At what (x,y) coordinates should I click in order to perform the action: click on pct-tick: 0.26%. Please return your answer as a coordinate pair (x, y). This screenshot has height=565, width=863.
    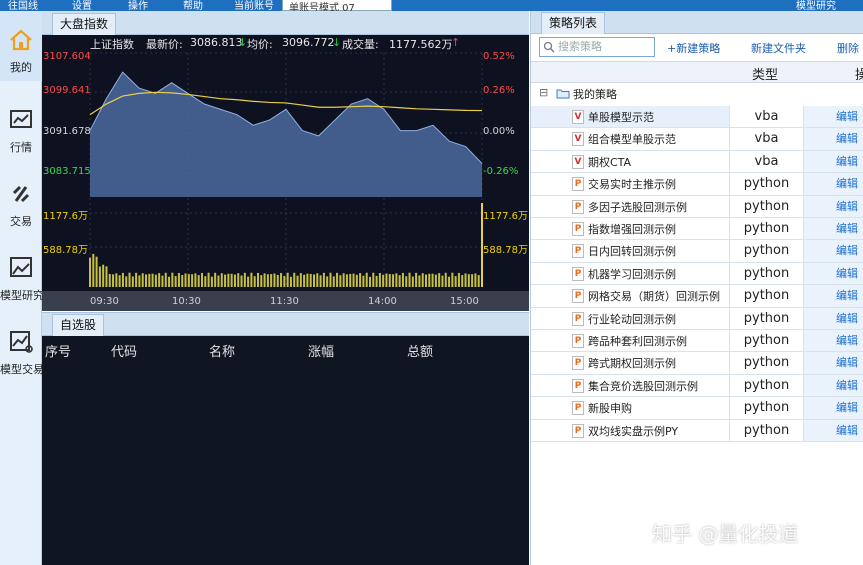
    Looking at the image, I should click on (499, 90).